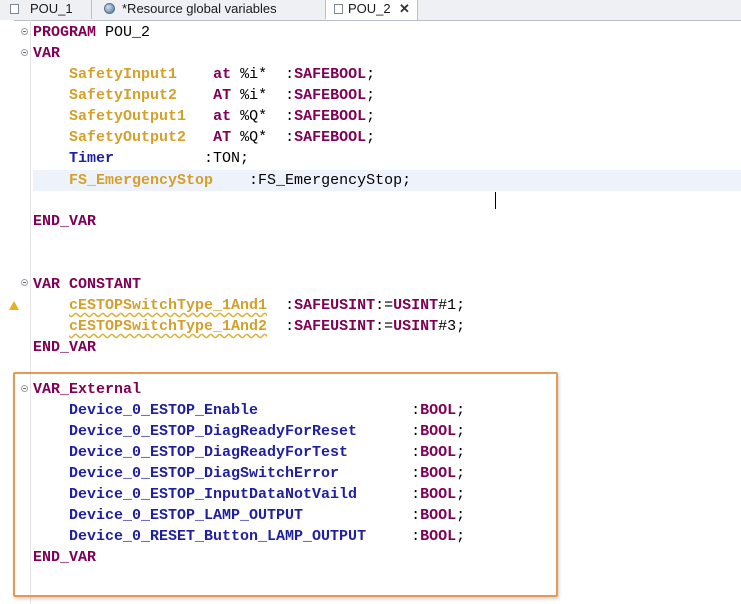 The height and width of the screenshot is (604, 741). What do you see at coordinates (24, 282) in the screenshot?
I see `fold-toggle-var-constant` at bounding box center [24, 282].